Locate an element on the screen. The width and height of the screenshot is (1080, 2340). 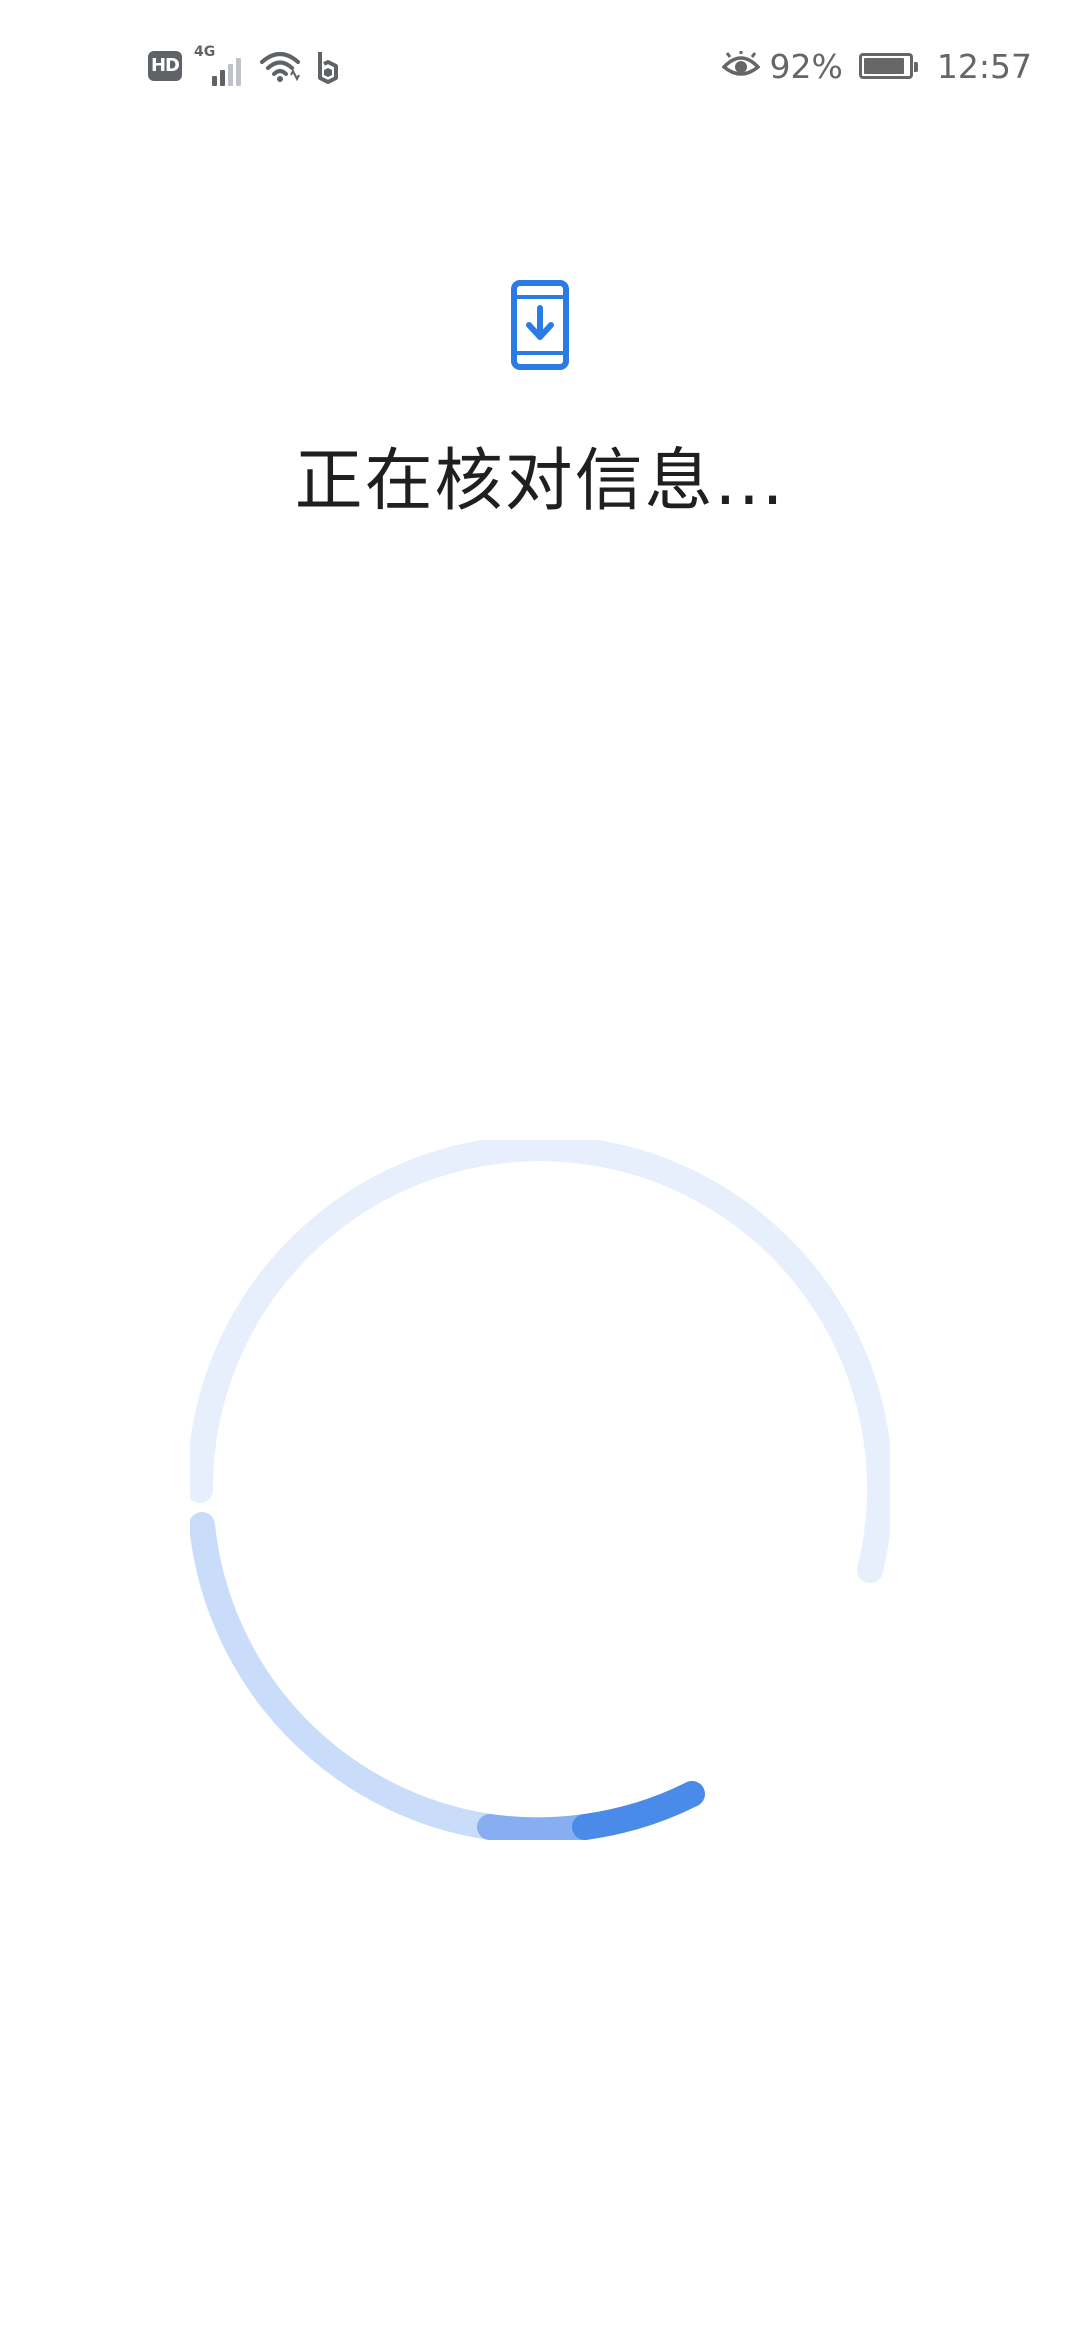
spinner-track is located at coordinates (540, 1361).